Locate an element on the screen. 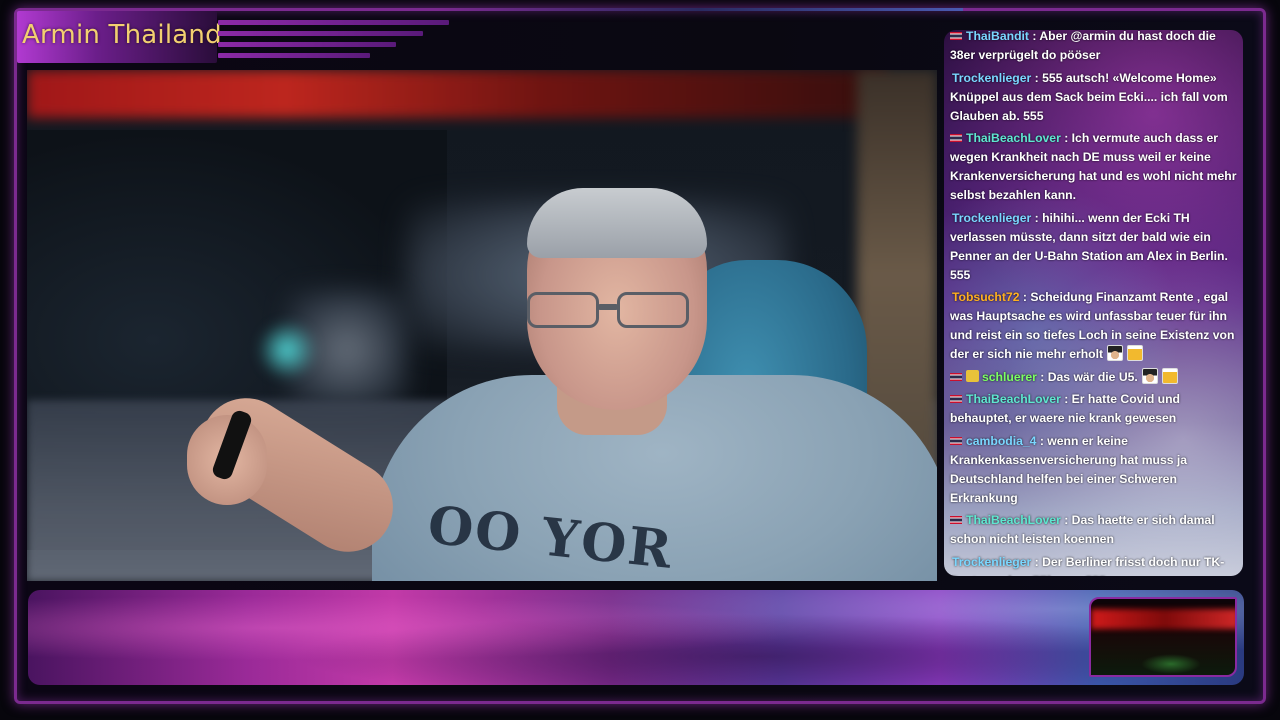 This screenshot has width=1280, height=720. emote-icon is located at coordinates (972, 375).